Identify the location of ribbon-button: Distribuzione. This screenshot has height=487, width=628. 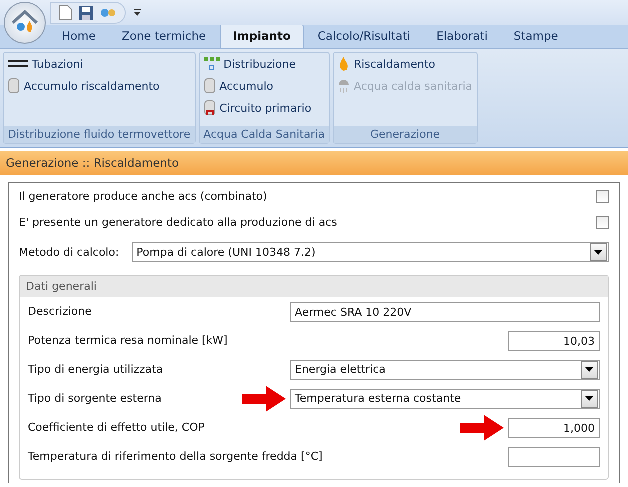
(265, 64).